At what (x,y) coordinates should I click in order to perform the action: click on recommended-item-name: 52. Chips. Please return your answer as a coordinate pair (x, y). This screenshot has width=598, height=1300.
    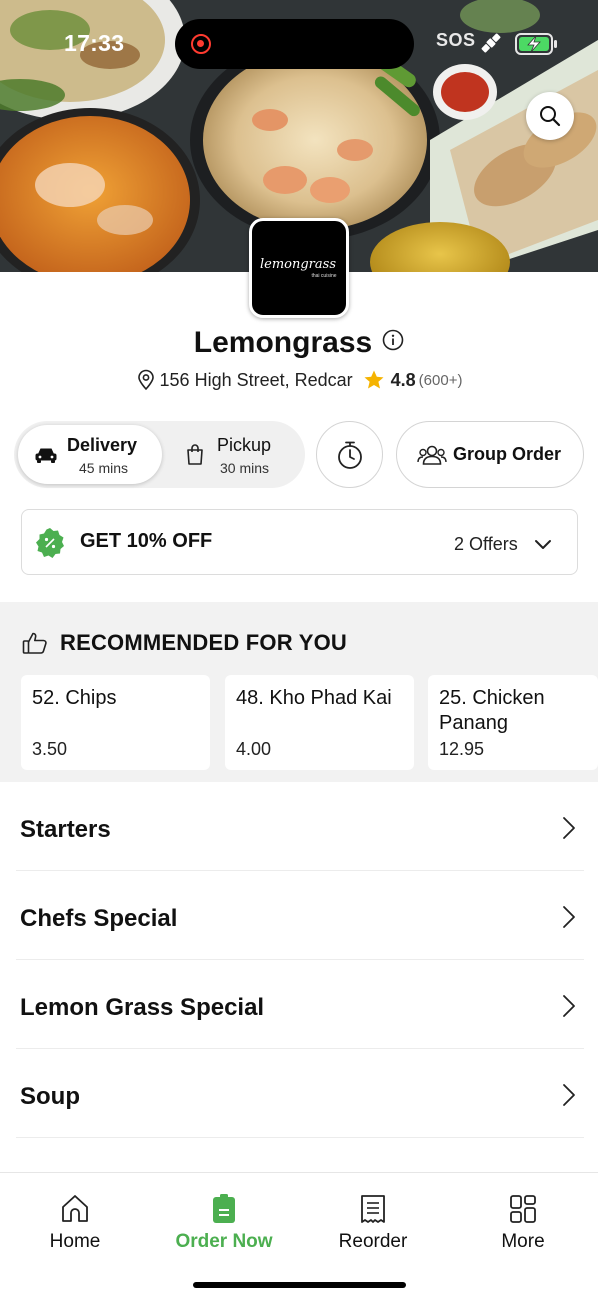
    Looking at the image, I should click on (74, 698).